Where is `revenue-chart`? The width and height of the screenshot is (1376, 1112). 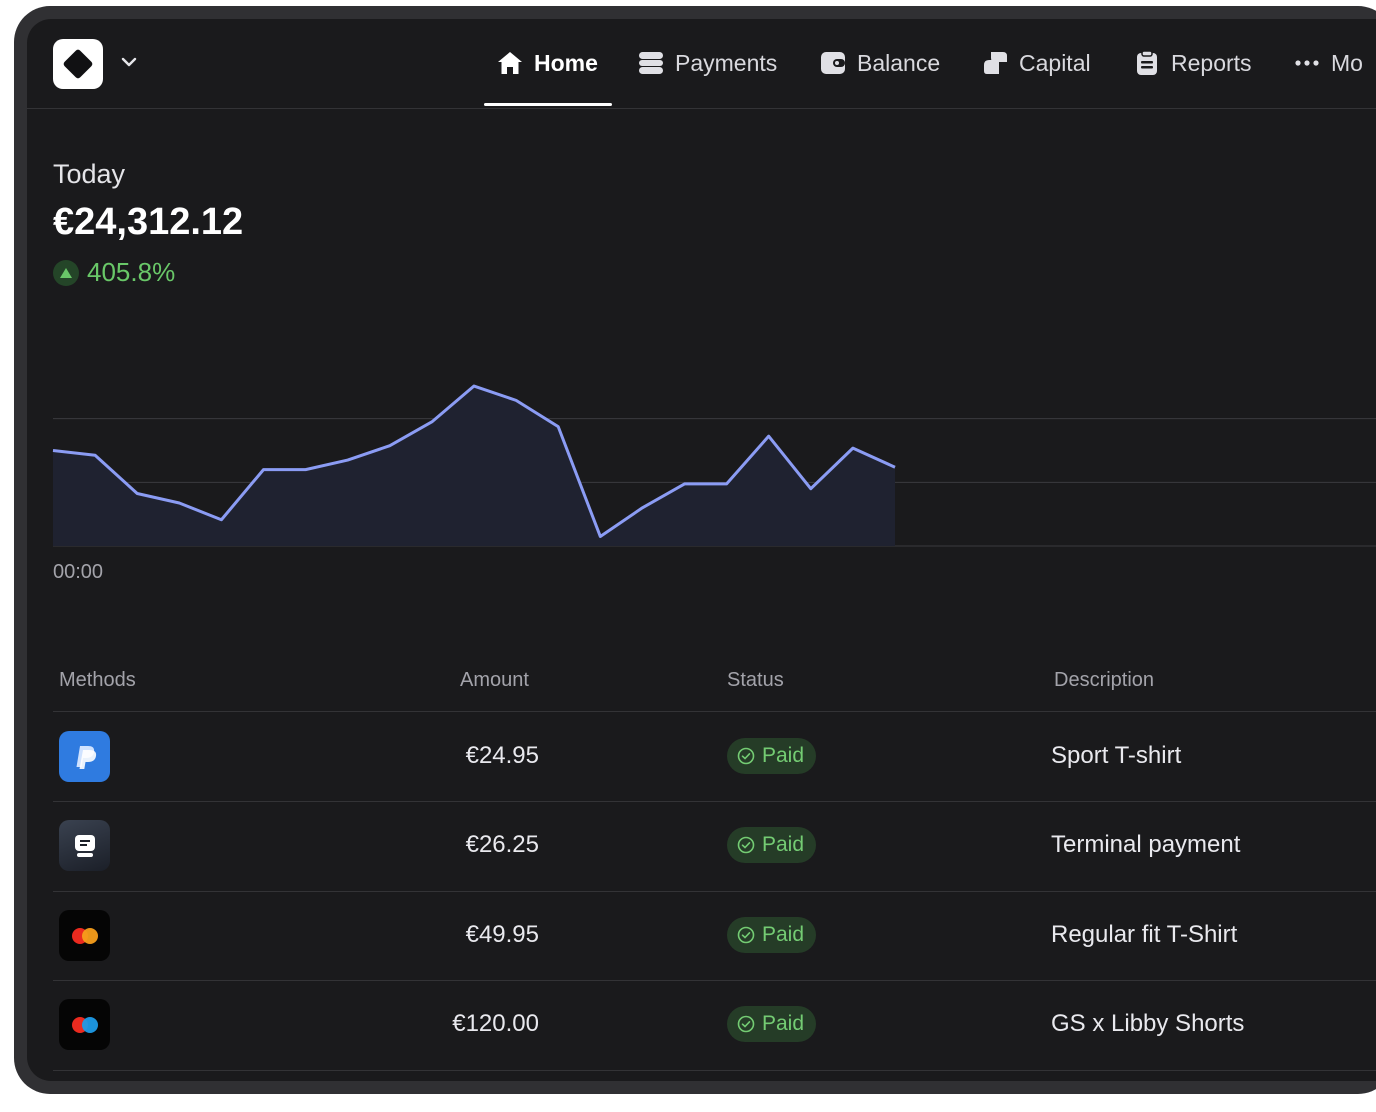 revenue-chart is located at coordinates (714, 465).